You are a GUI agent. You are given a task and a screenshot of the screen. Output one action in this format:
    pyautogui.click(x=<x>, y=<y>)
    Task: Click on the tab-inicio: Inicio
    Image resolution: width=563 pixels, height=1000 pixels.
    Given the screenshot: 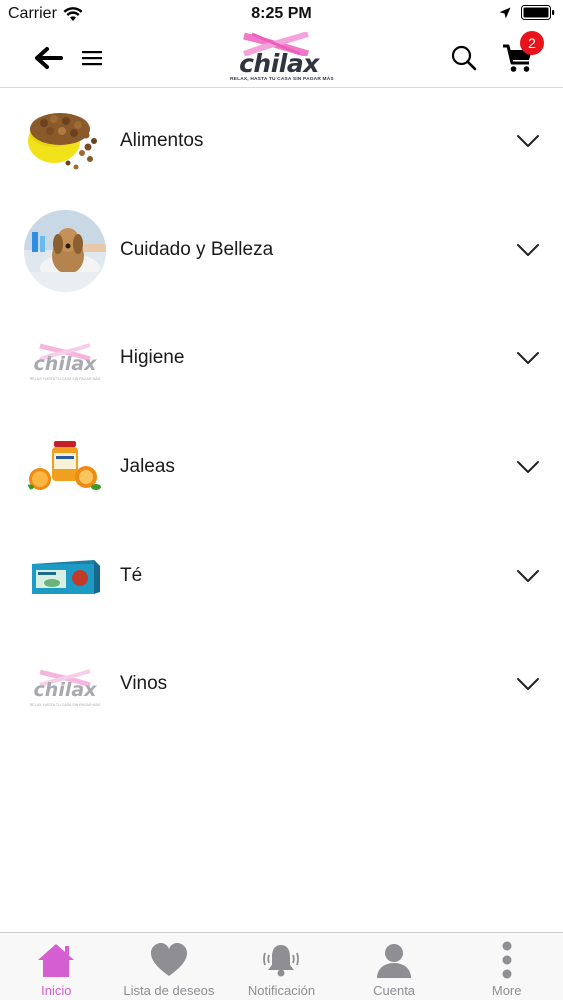 What is the action you would take?
    pyautogui.click(x=56, y=966)
    